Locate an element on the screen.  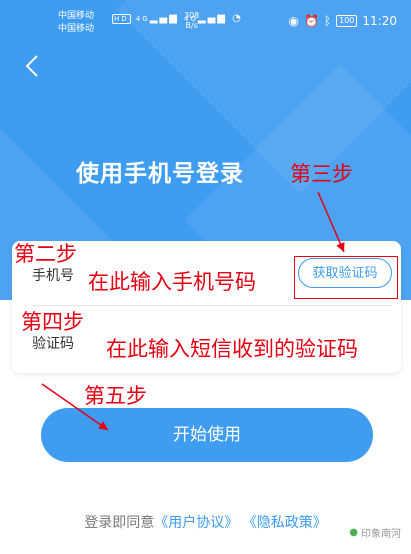
status-right: ◉ ⏰ ᛒ 100 11:20 is located at coordinates (342, 21).